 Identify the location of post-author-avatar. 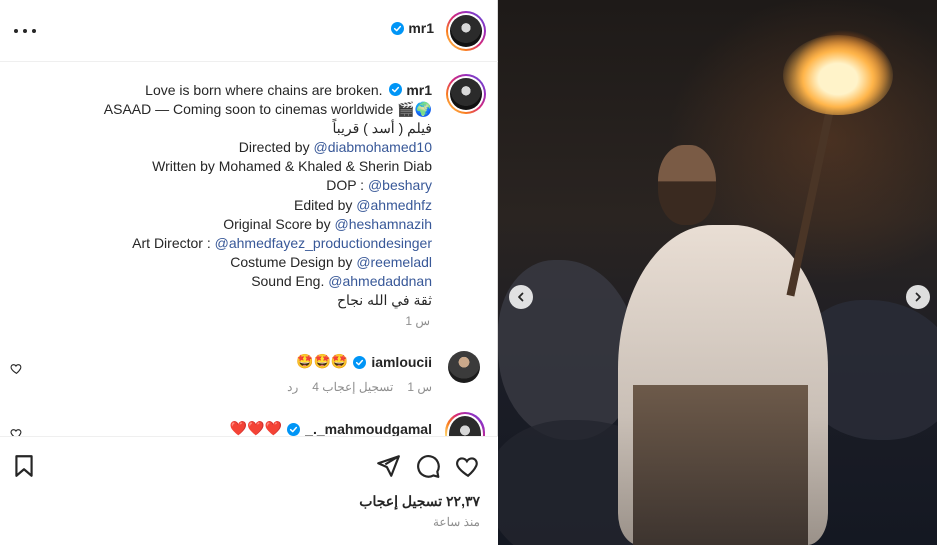
(466, 31).